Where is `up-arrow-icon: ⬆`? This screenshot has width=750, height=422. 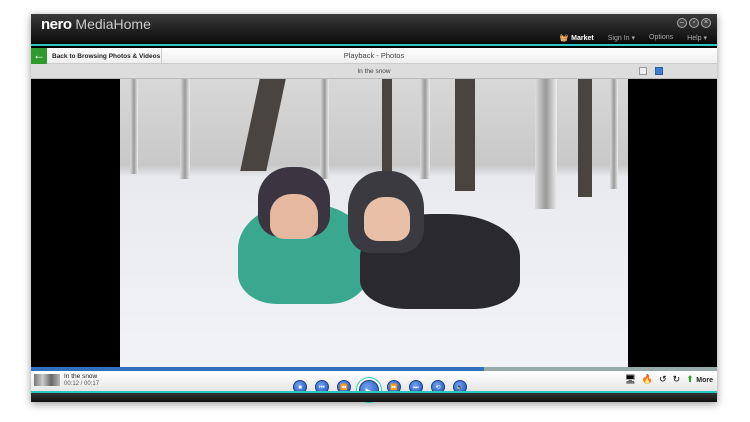
up-arrow-icon: ⬆ is located at coordinates (690, 379).